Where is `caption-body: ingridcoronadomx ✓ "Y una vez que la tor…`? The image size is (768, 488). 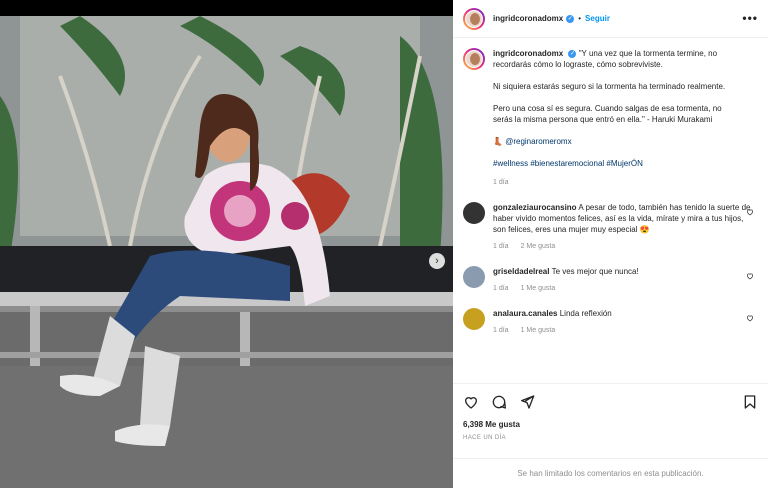 caption-body: ingridcoronadomx ✓ "Y una vez que la tor… is located at coordinates (618, 118).